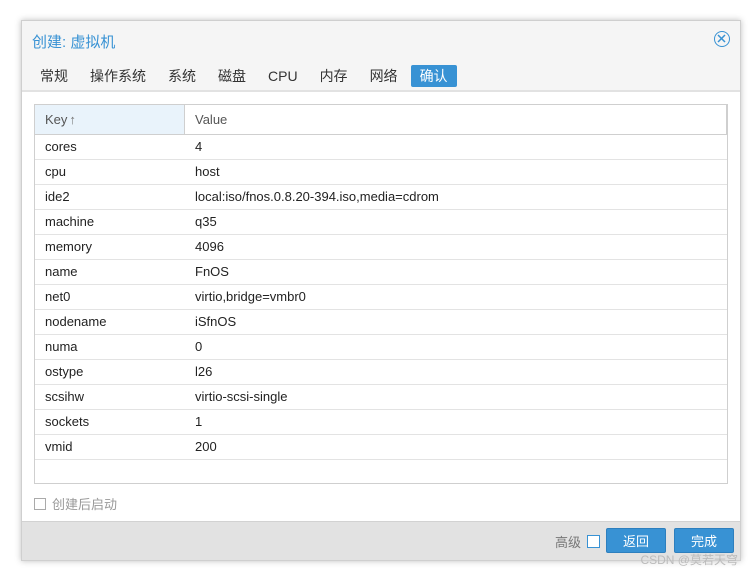 This screenshot has width=750, height=574. Describe the element at coordinates (56, 119) in the screenshot. I see `key-header-label: Key` at that location.